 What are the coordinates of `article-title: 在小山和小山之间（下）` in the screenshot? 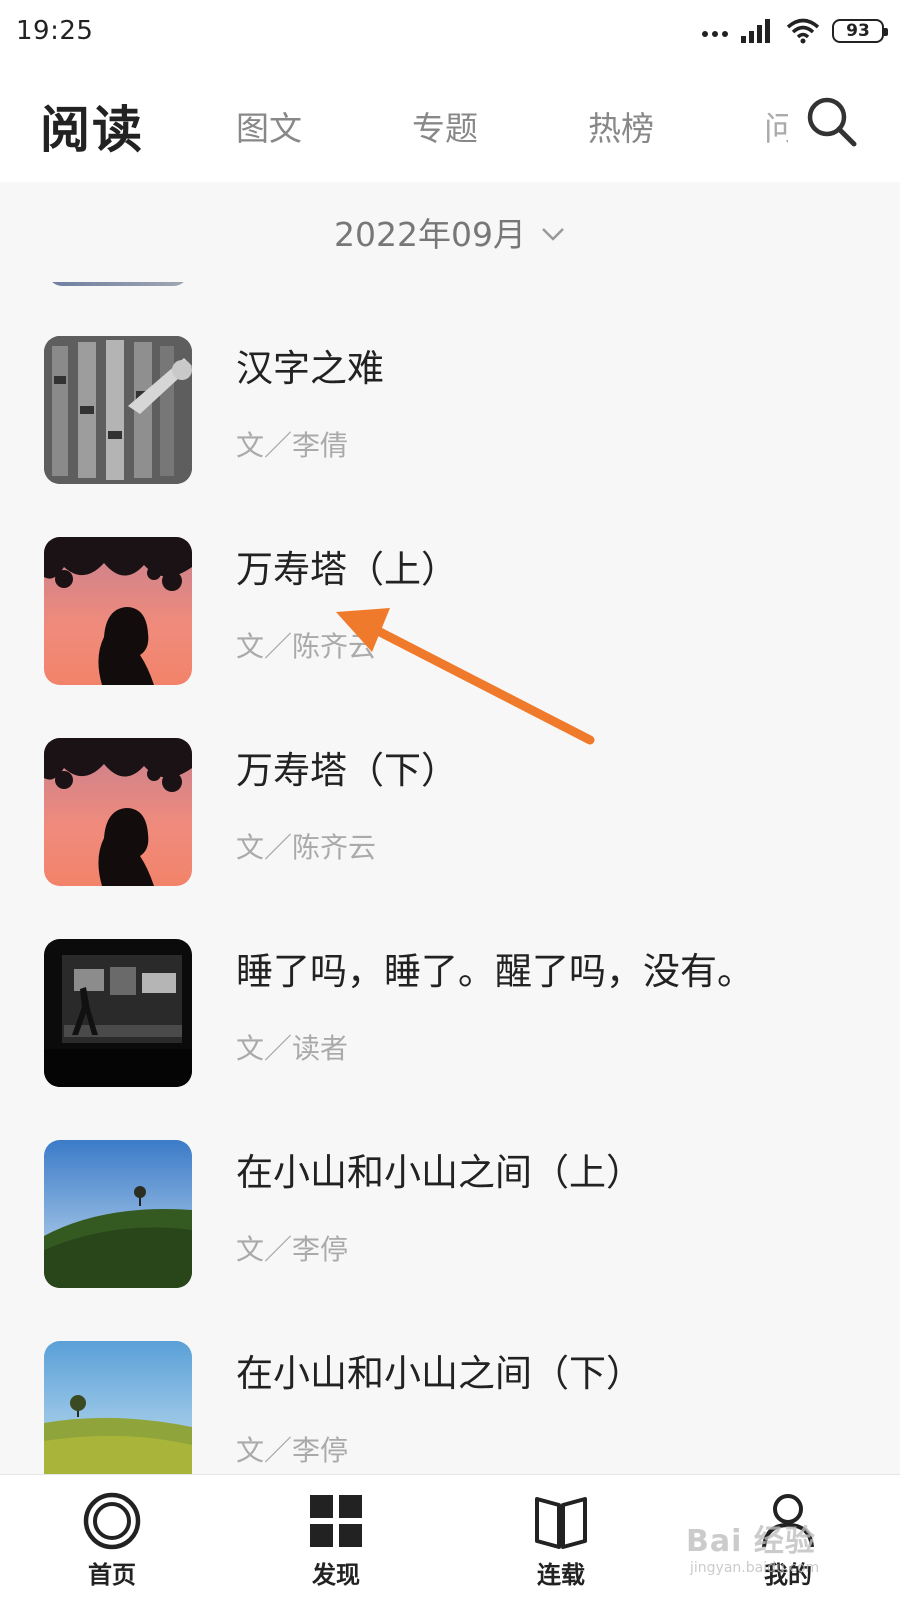 It's located at (439, 1373).